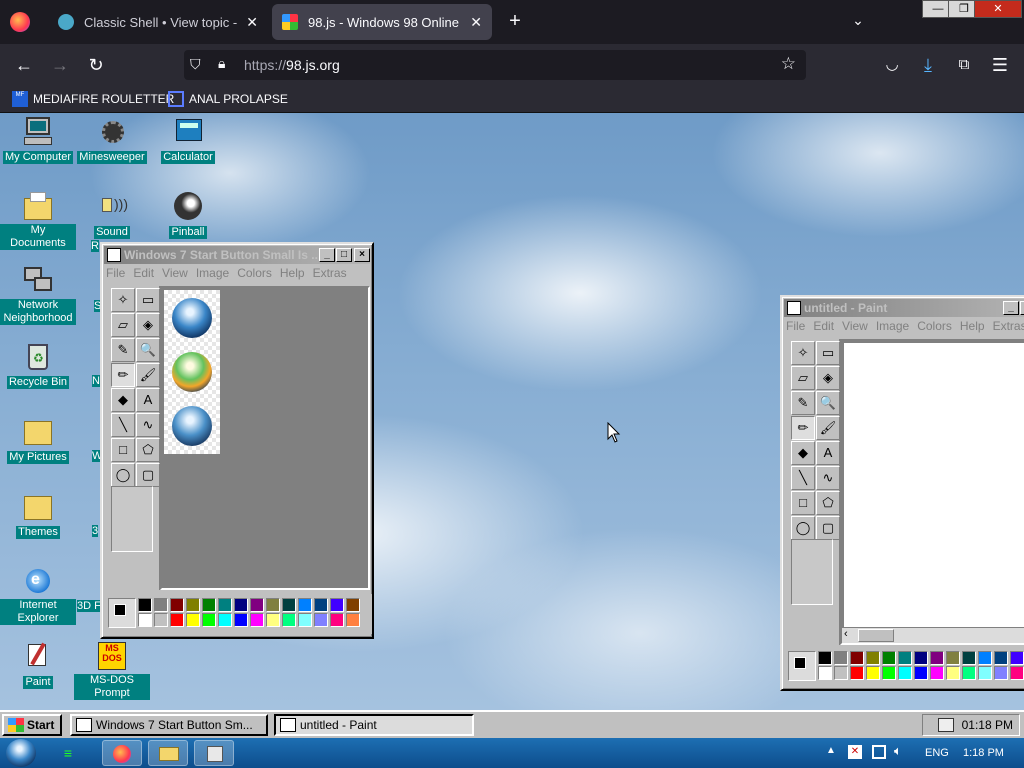  I want to click on close-button: ✕, so click(998, 9).